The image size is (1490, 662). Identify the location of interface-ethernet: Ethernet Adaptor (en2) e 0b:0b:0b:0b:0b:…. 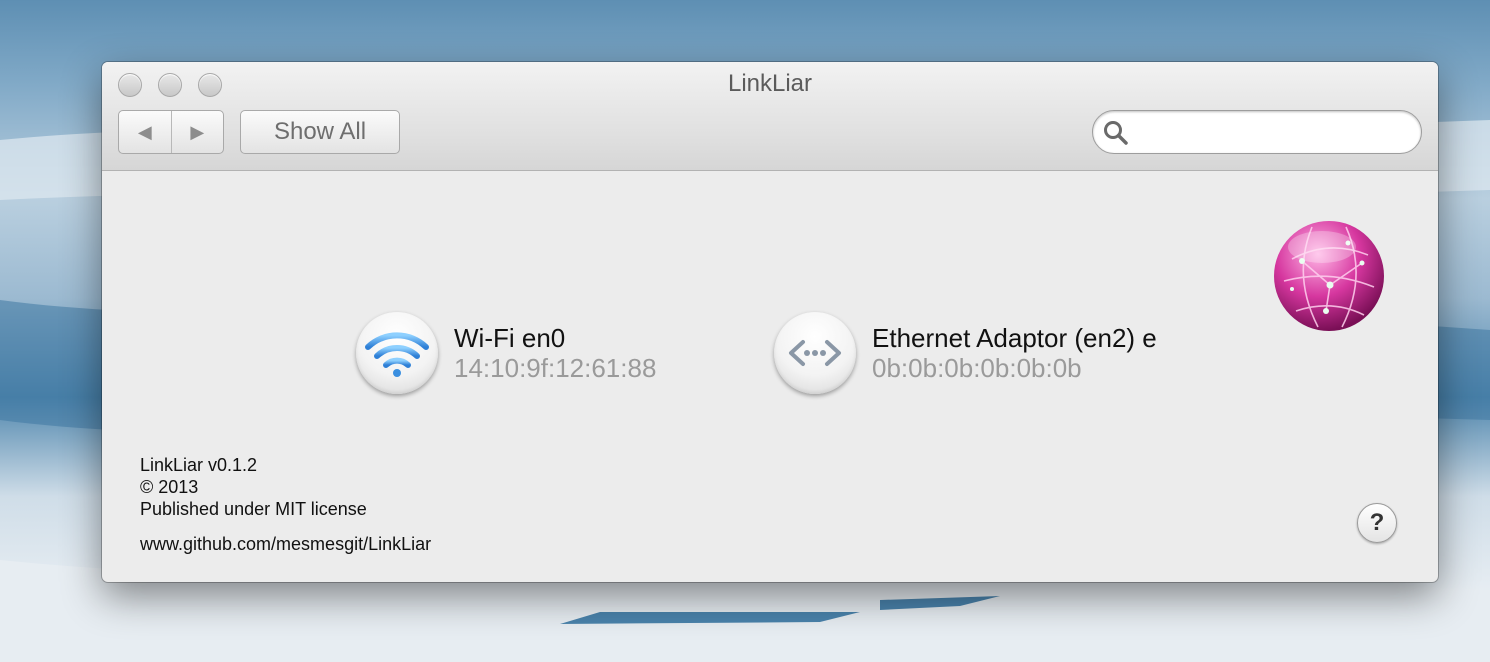
(965, 353).